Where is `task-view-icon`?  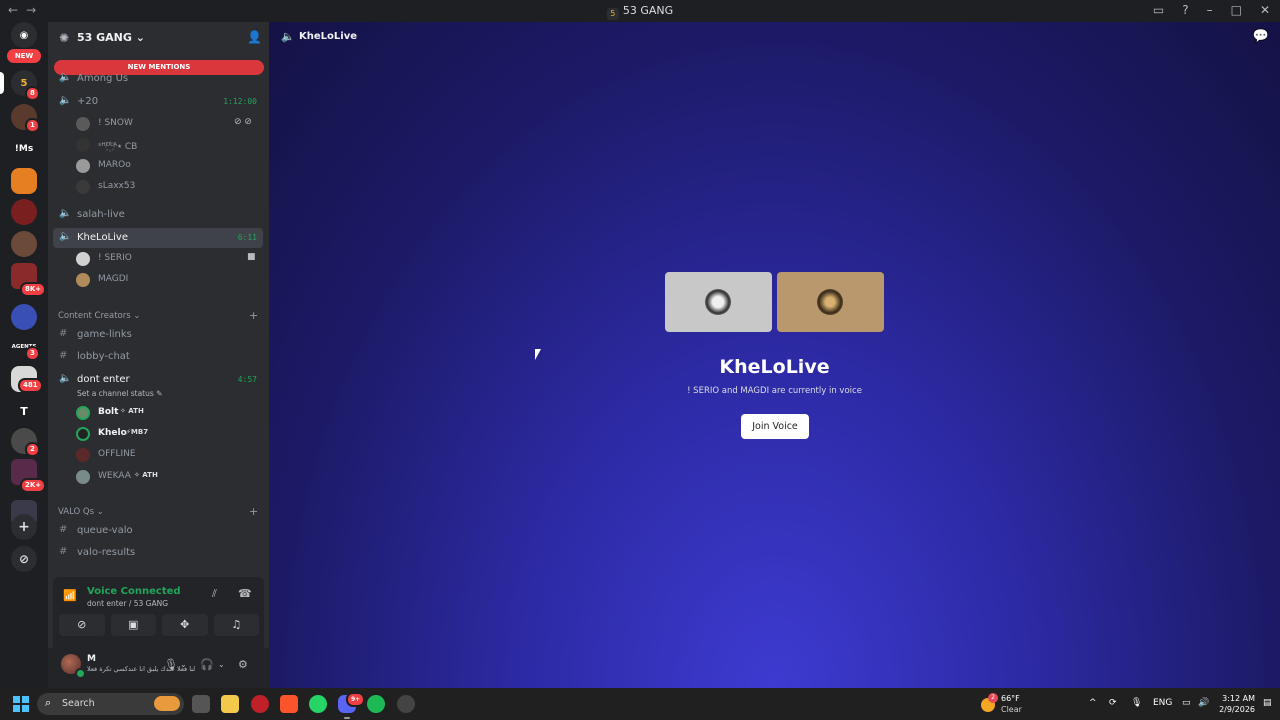
task-view-icon is located at coordinates (201, 704).